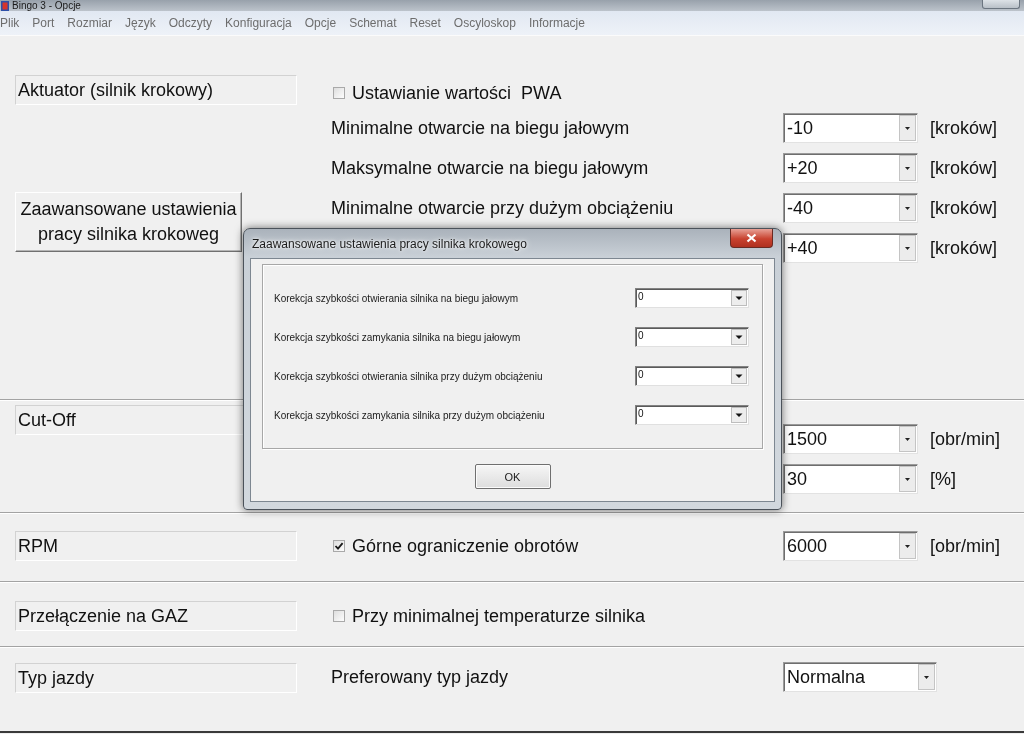  What do you see at coordinates (156, 616) in the screenshot?
I see `section-title: Przełączenie na GAZ` at bounding box center [156, 616].